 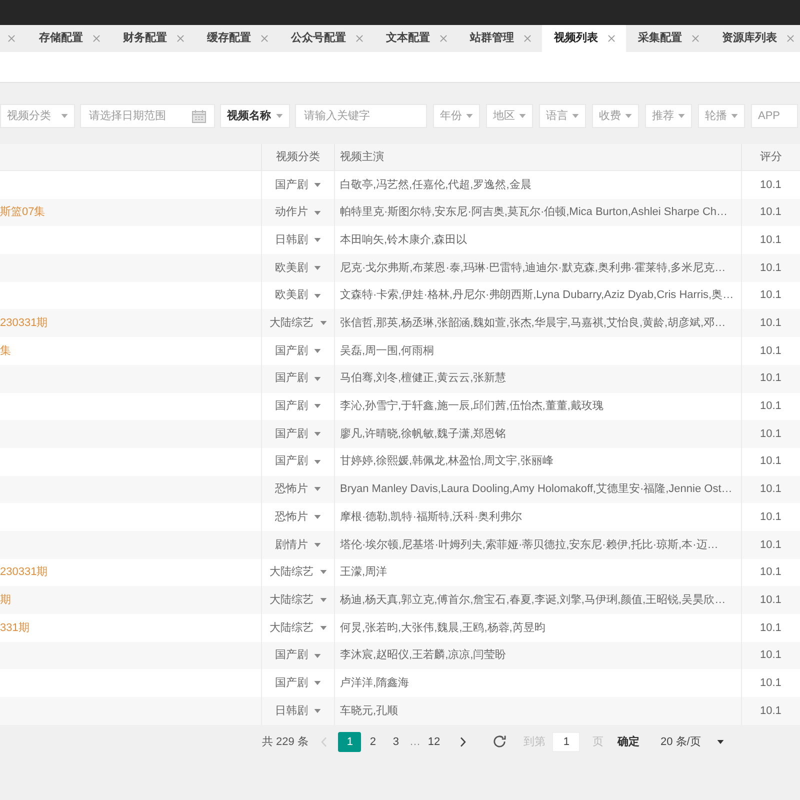 I want to click on category-select: 剧情片, so click(x=298, y=545).